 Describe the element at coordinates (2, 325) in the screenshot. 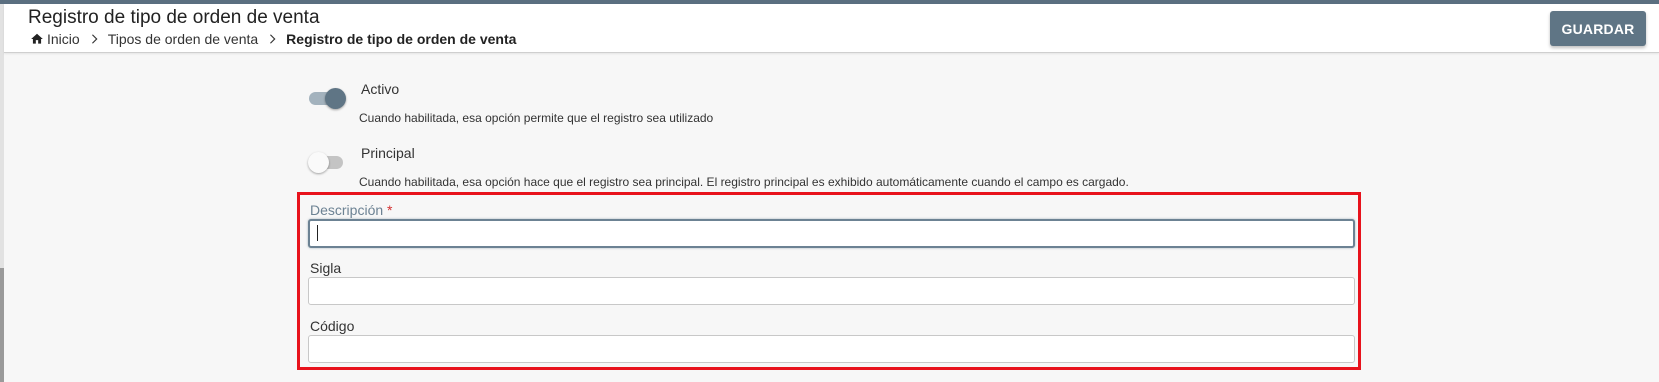

I see `left-scroll-edge` at that location.